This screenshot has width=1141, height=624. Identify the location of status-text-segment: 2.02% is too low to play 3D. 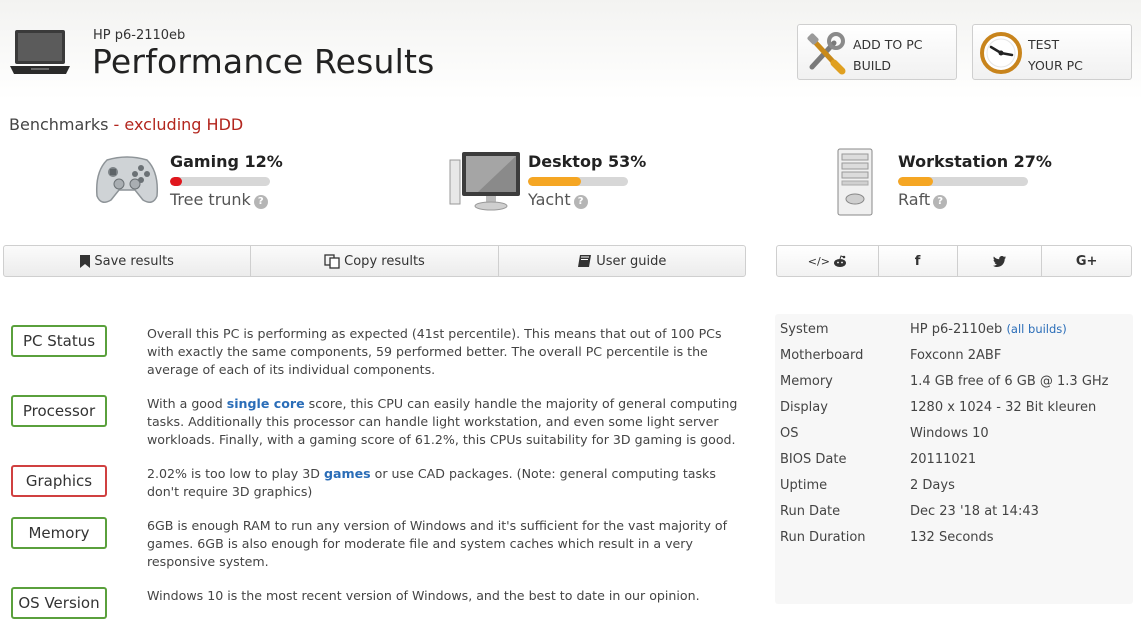
(235, 473).